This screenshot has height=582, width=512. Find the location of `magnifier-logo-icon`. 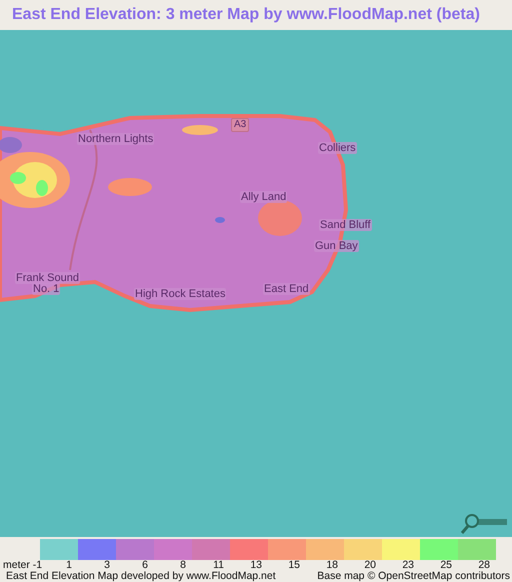

magnifier-logo-icon is located at coordinates (484, 524).